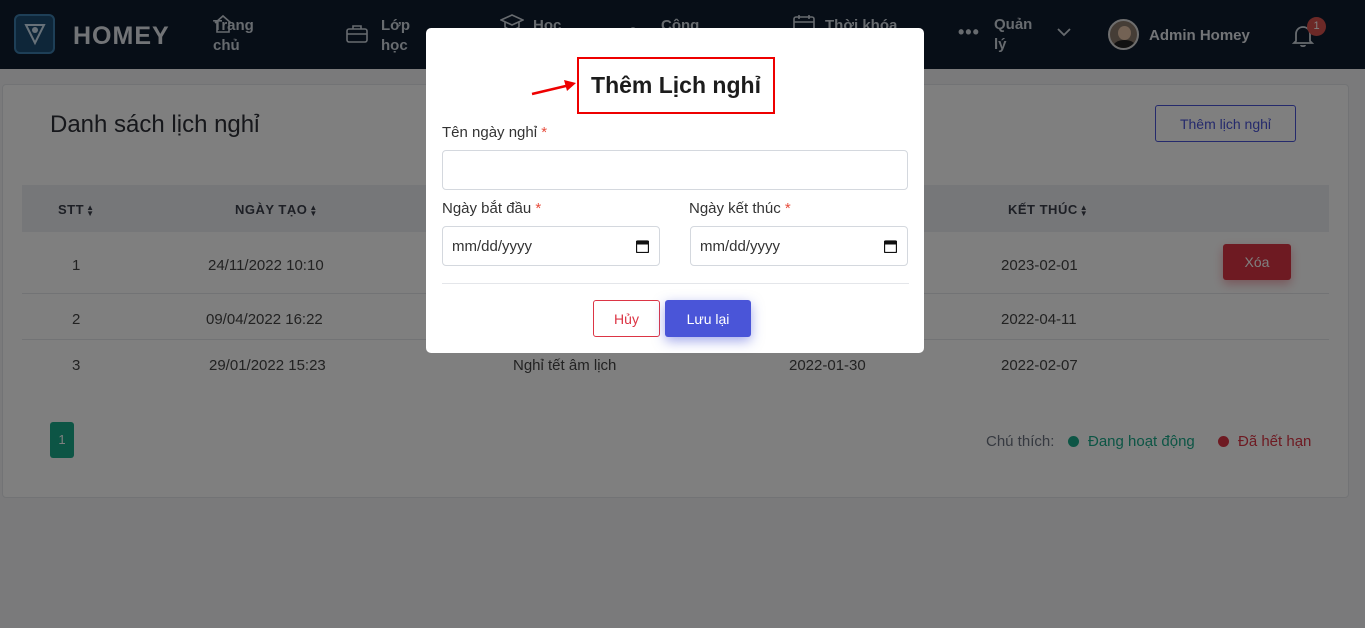 This screenshot has height=628, width=1365. I want to click on end-date-input: mm/dd/yyyy, so click(799, 246).